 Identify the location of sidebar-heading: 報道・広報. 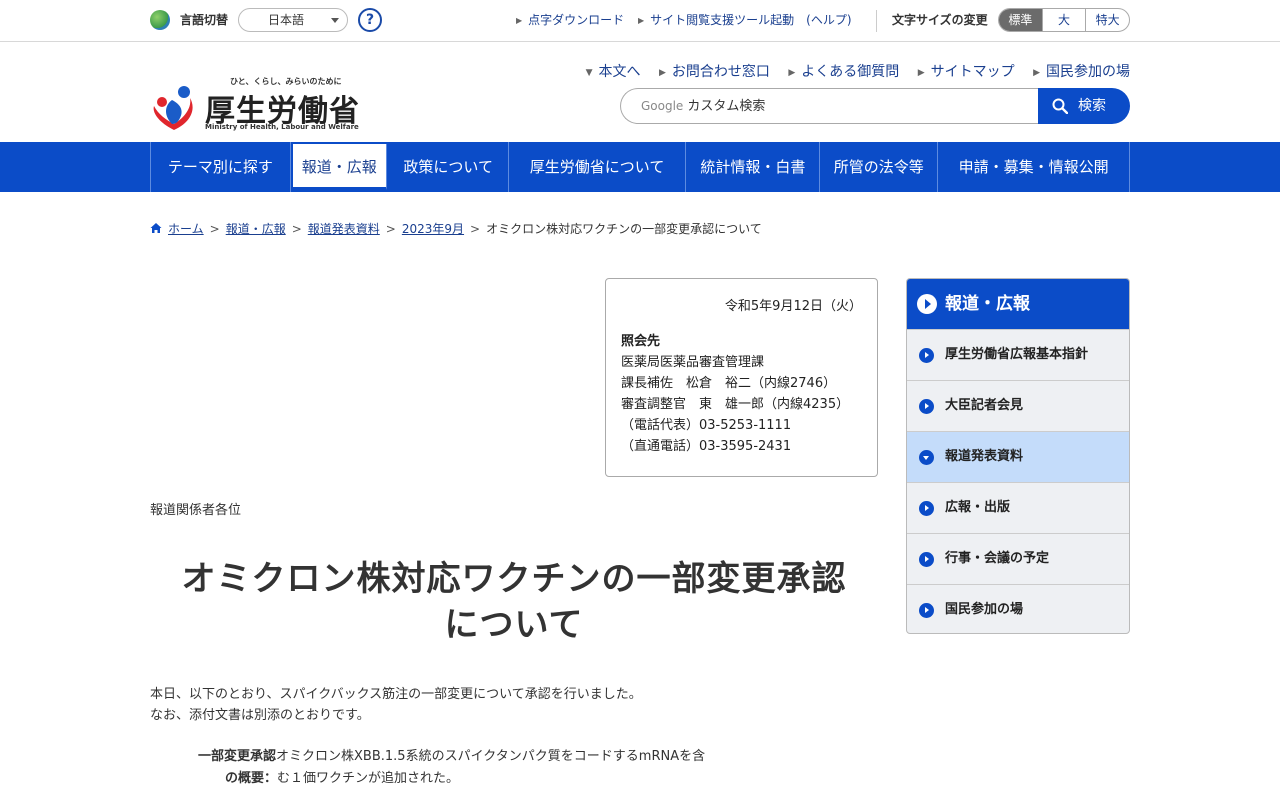
(1018, 304).